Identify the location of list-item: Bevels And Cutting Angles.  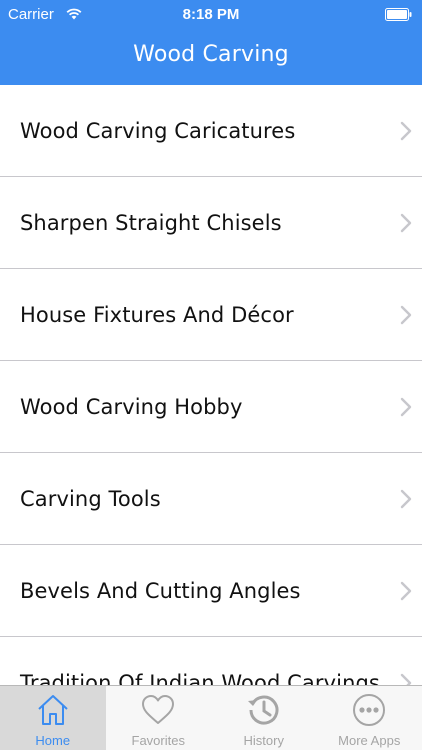
(211, 591).